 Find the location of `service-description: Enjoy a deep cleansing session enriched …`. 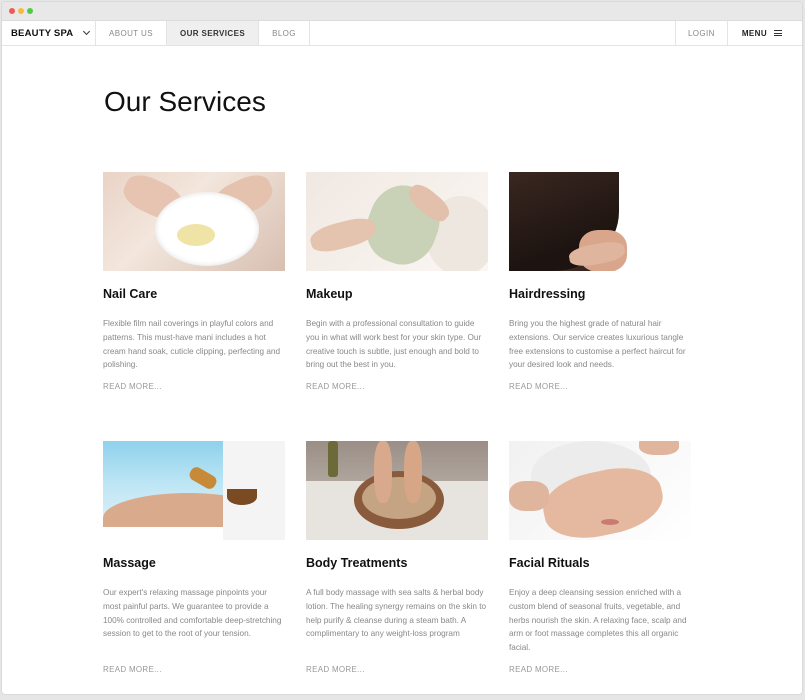

service-description: Enjoy a deep cleansing session enriched … is located at coordinates (598, 620).